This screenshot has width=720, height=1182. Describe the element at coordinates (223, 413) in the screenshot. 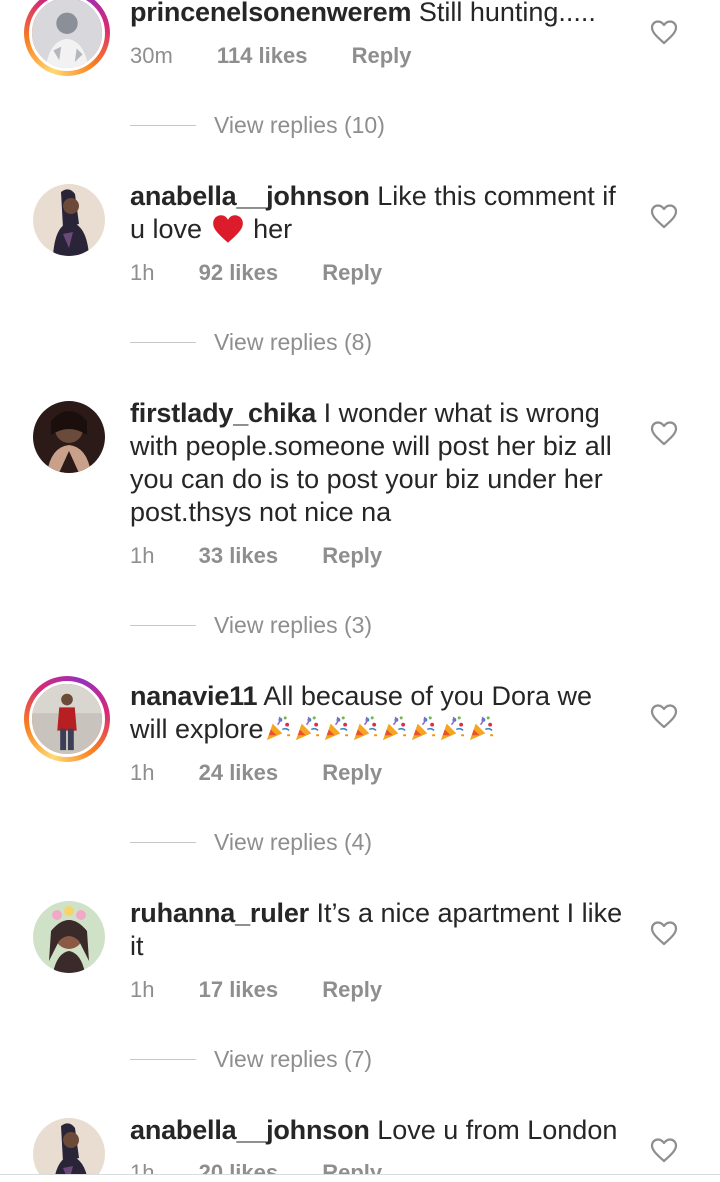

I see `comment-username: firstlady_chika` at that location.